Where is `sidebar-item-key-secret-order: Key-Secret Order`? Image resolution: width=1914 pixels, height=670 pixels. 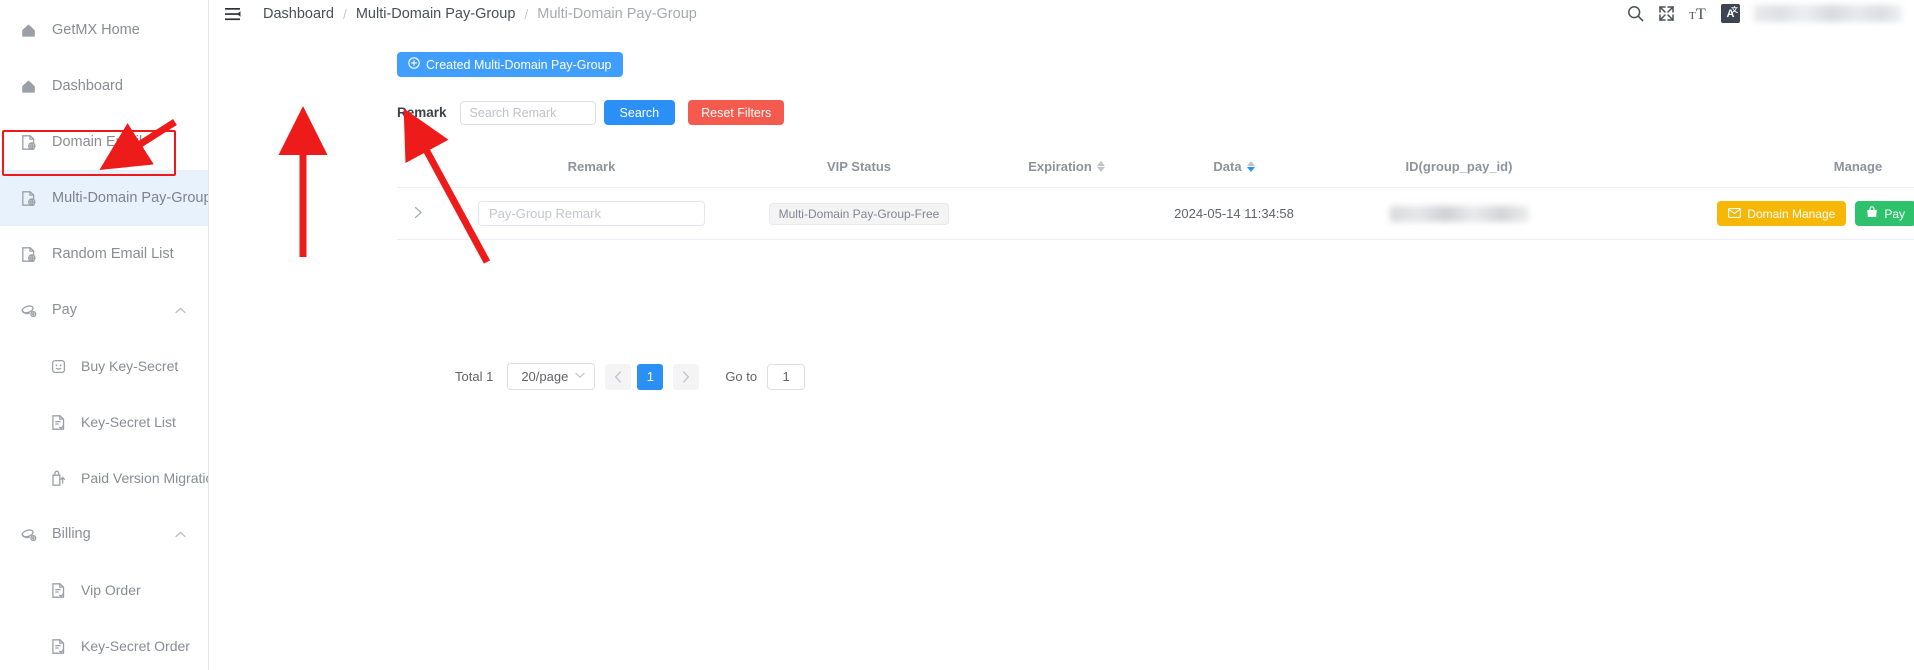 sidebar-item-key-secret-order: Key-Secret Order is located at coordinates (104, 644).